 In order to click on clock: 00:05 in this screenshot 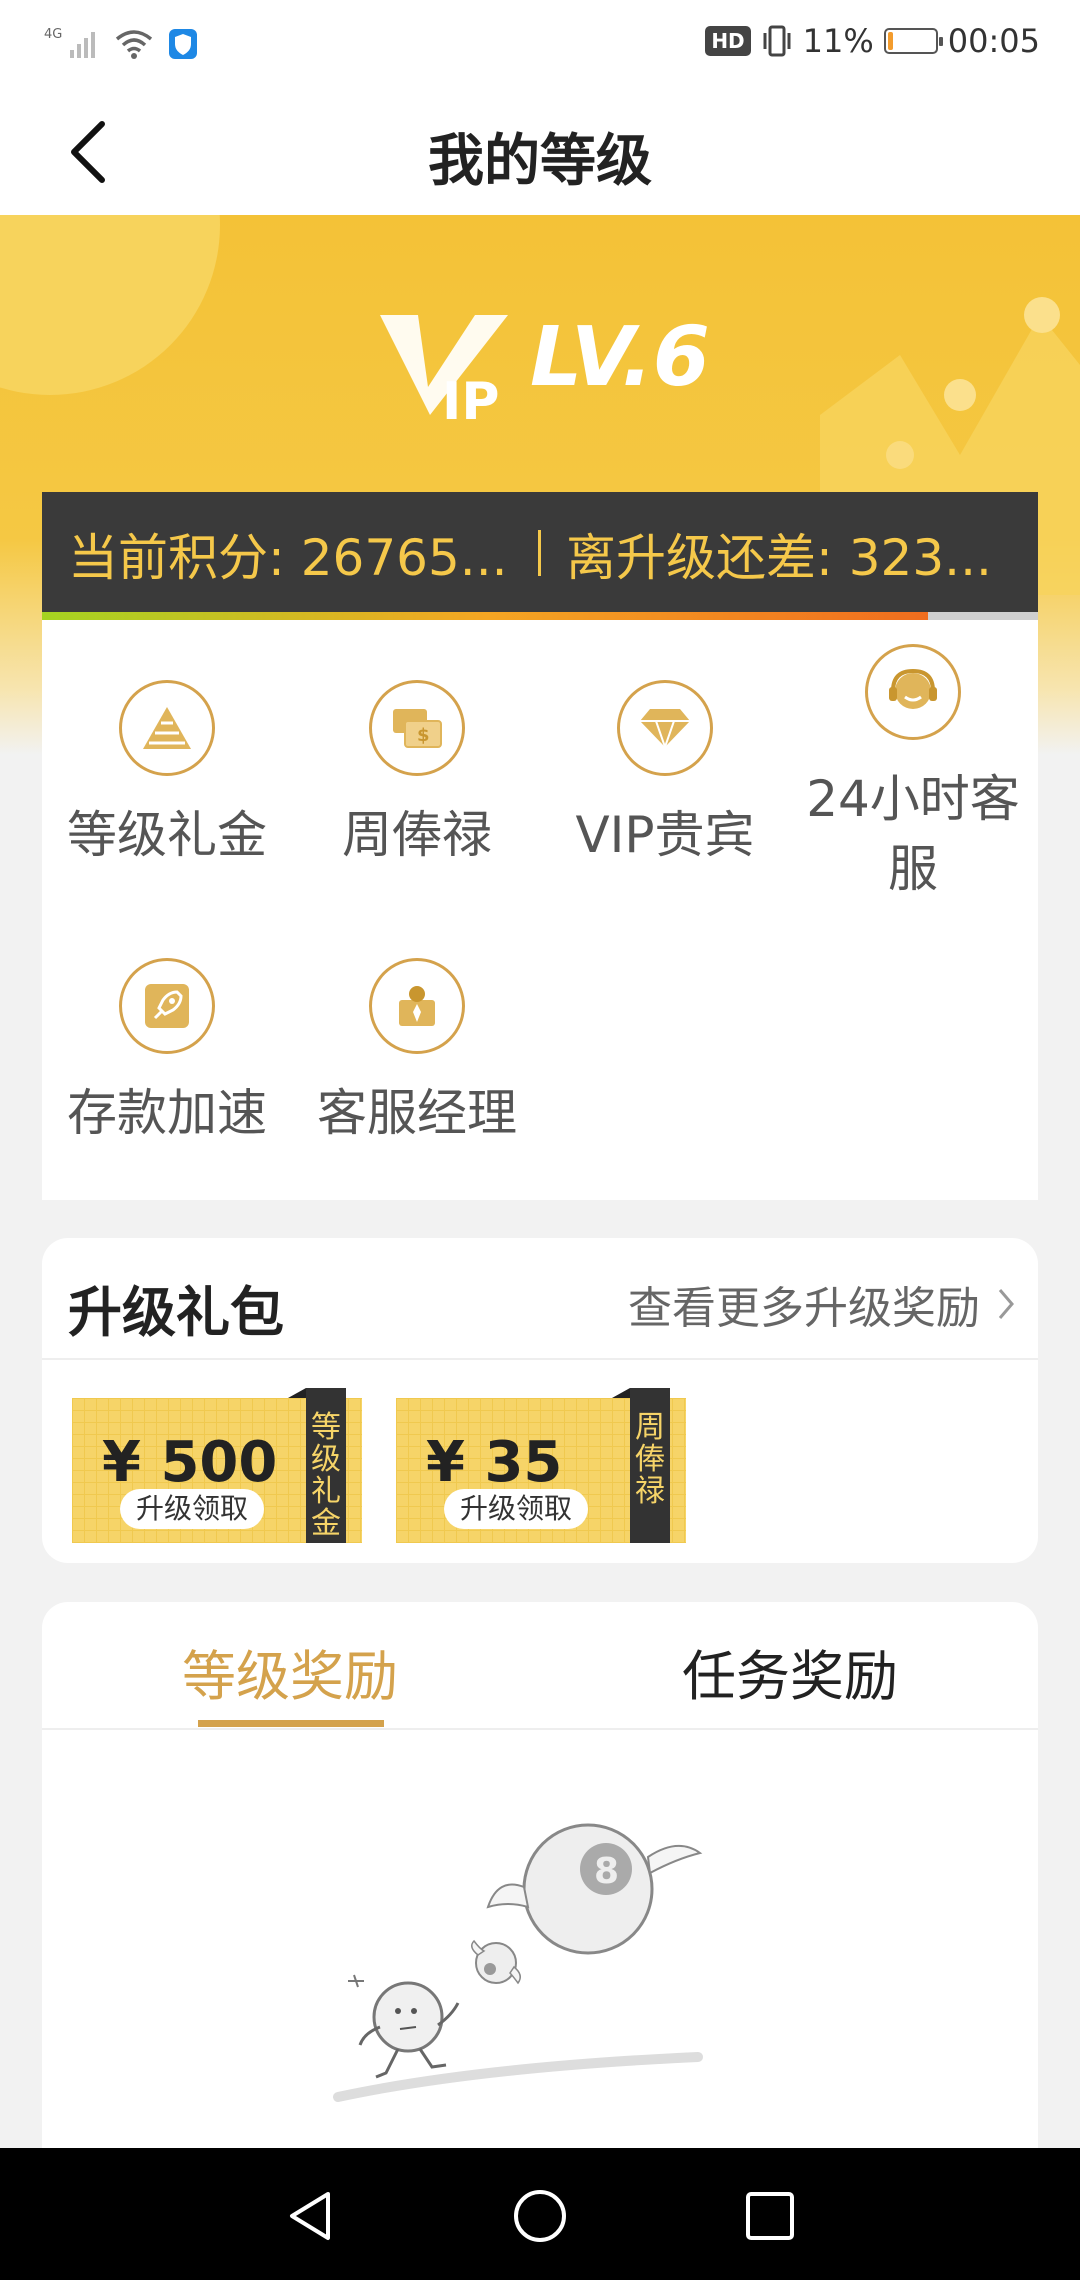, I will do `click(993, 41)`.